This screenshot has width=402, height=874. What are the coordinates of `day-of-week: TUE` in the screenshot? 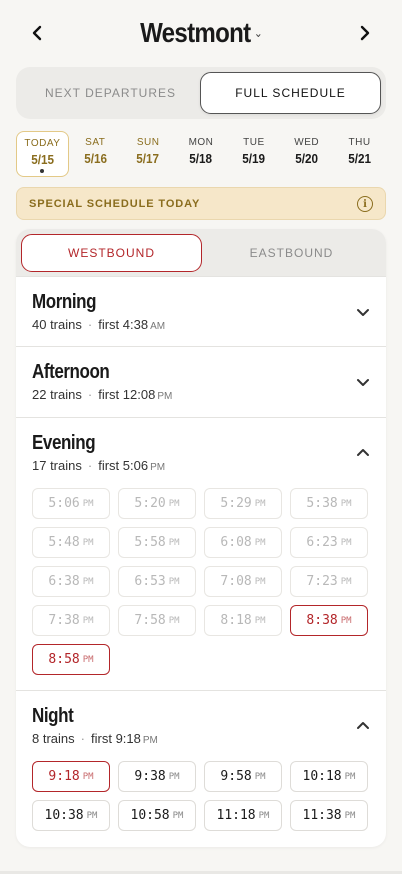 It's located at (254, 142).